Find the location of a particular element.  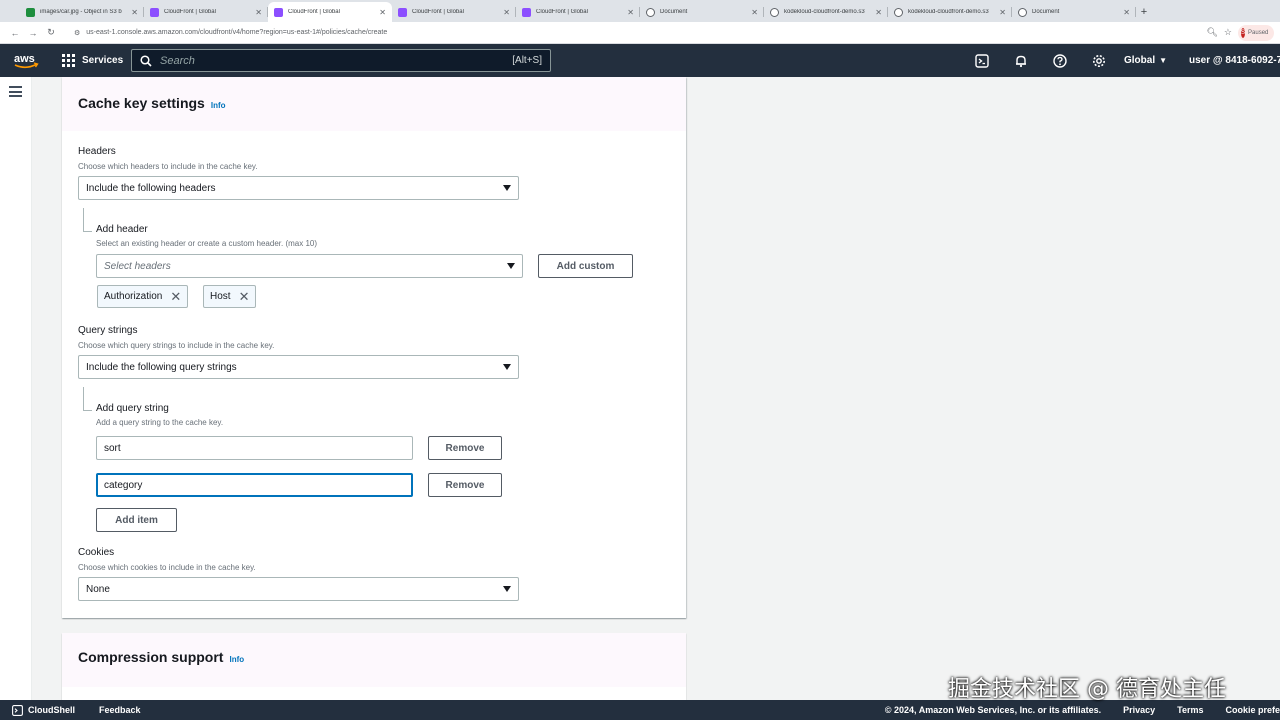

caret-down-icon: ▼ is located at coordinates (1163, 60).